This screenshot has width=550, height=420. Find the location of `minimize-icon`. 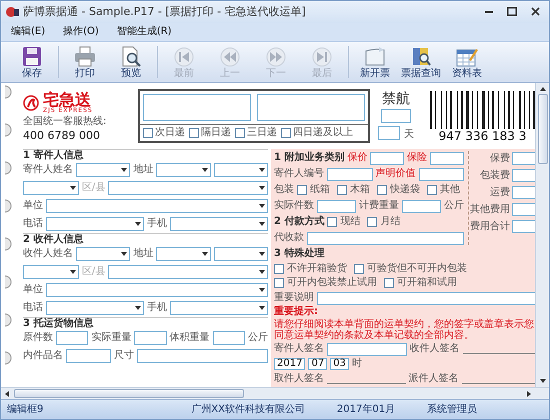

minimize-icon is located at coordinates (489, 11).